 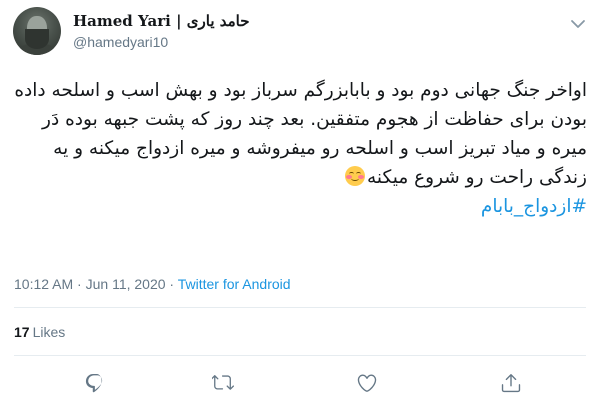 I want to click on likes-count: 17 Likes, so click(x=39, y=332).